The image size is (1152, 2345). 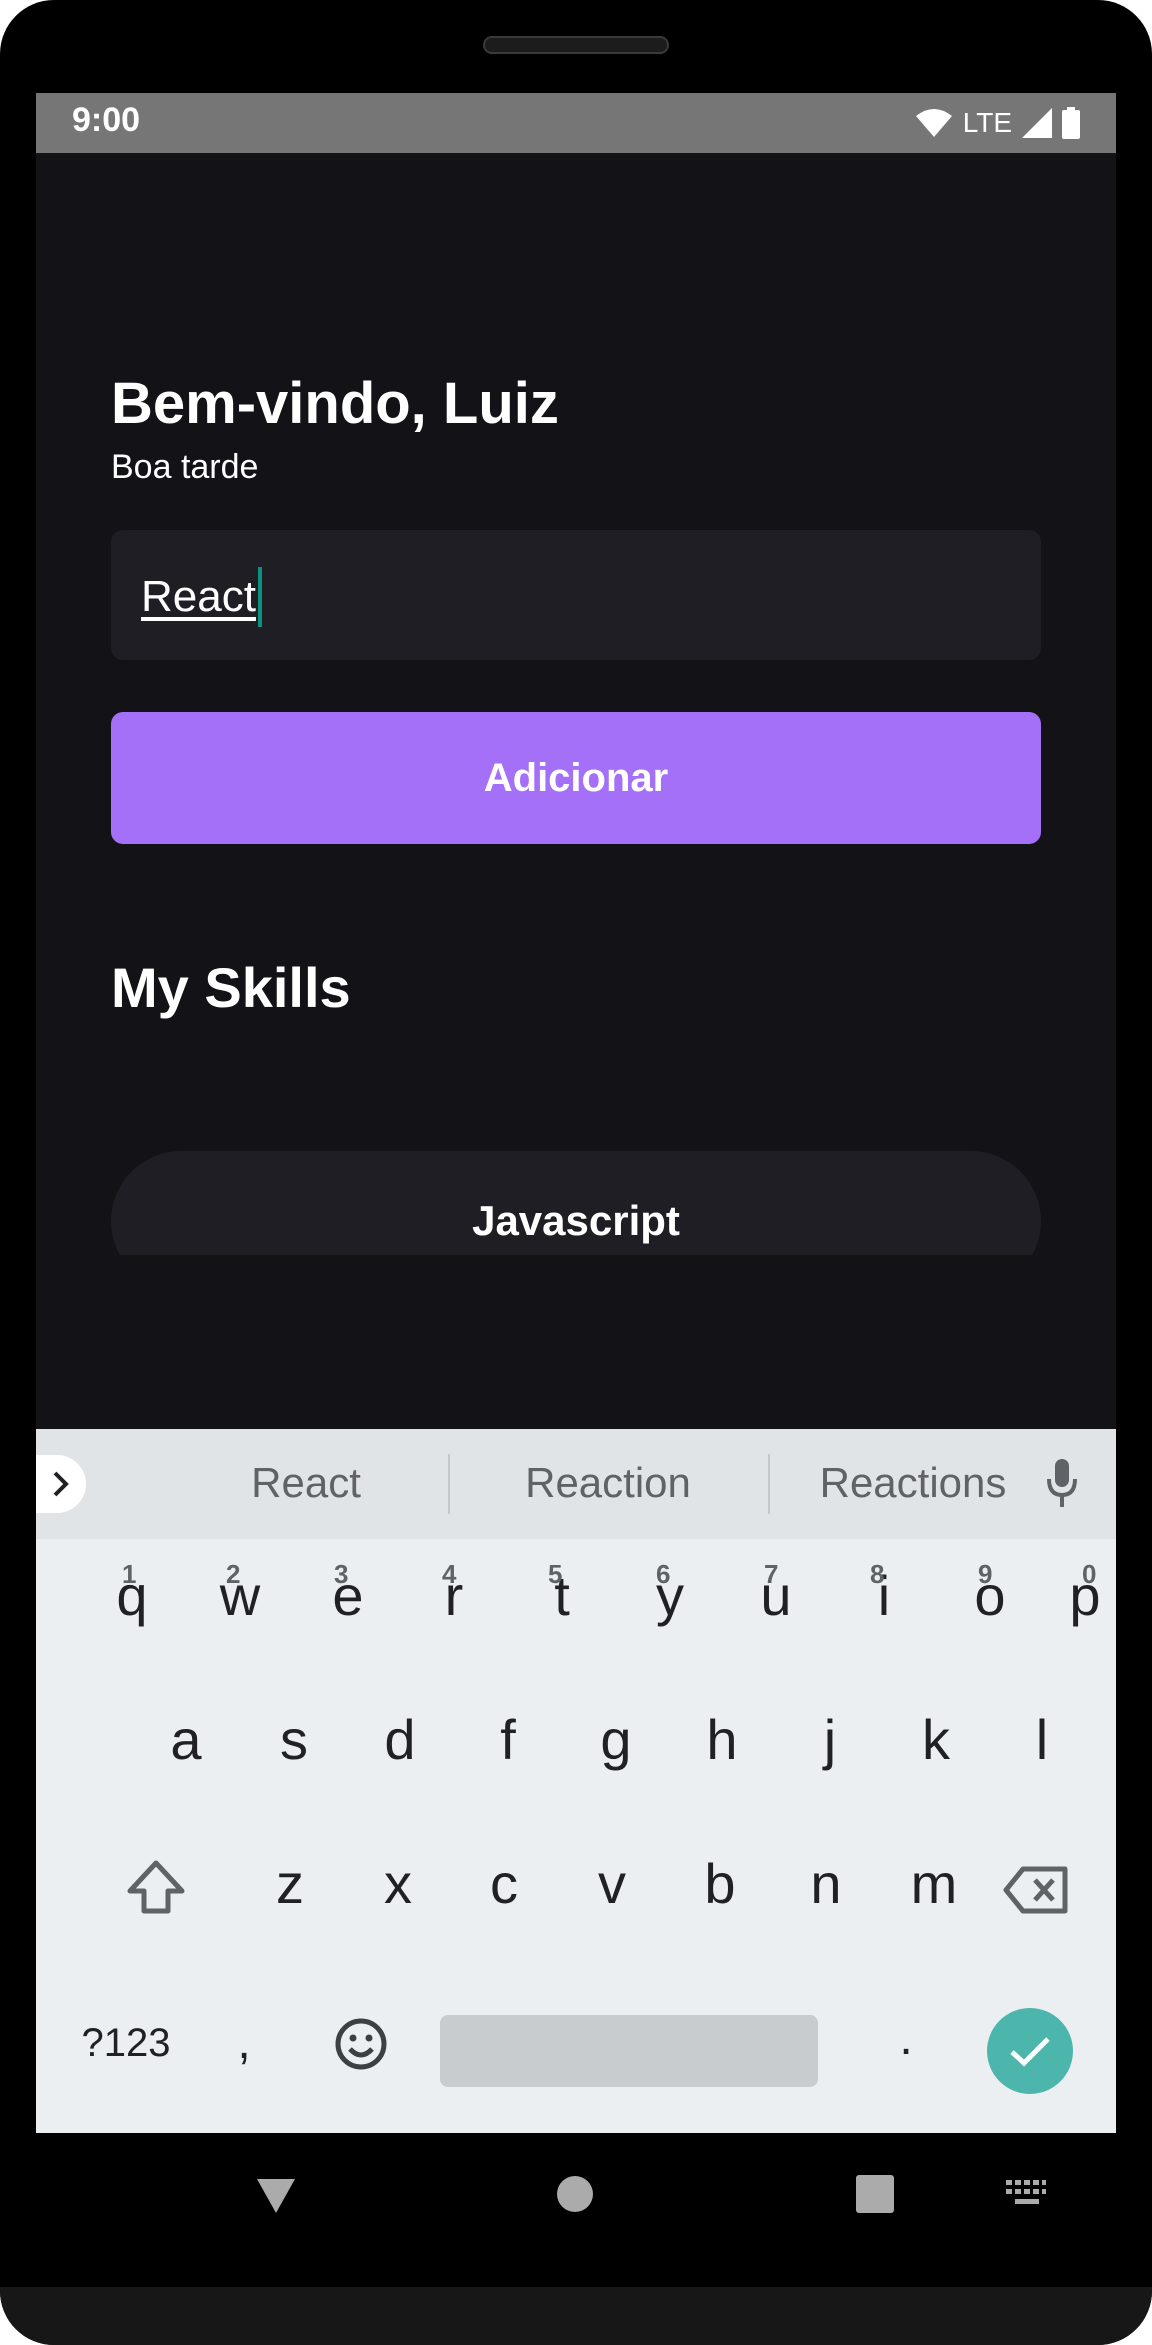 I want to click on enter-key, so click(x=1030, y=2051).